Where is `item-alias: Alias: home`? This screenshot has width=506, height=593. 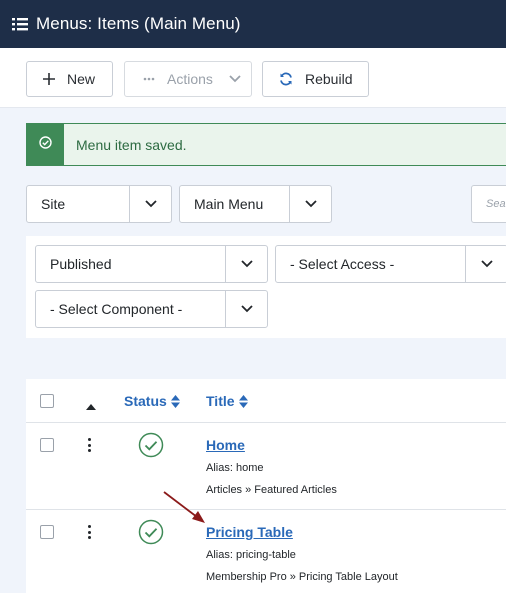 item-alias: Alias: home is located at coordinates (235, 468).